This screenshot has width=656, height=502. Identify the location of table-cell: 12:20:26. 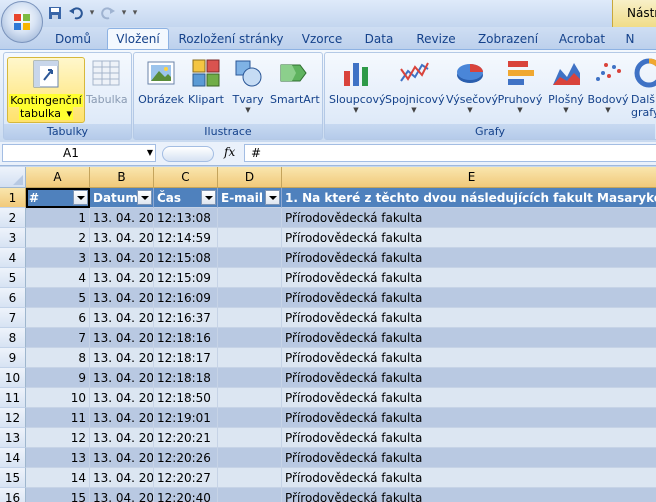
(186, 458).